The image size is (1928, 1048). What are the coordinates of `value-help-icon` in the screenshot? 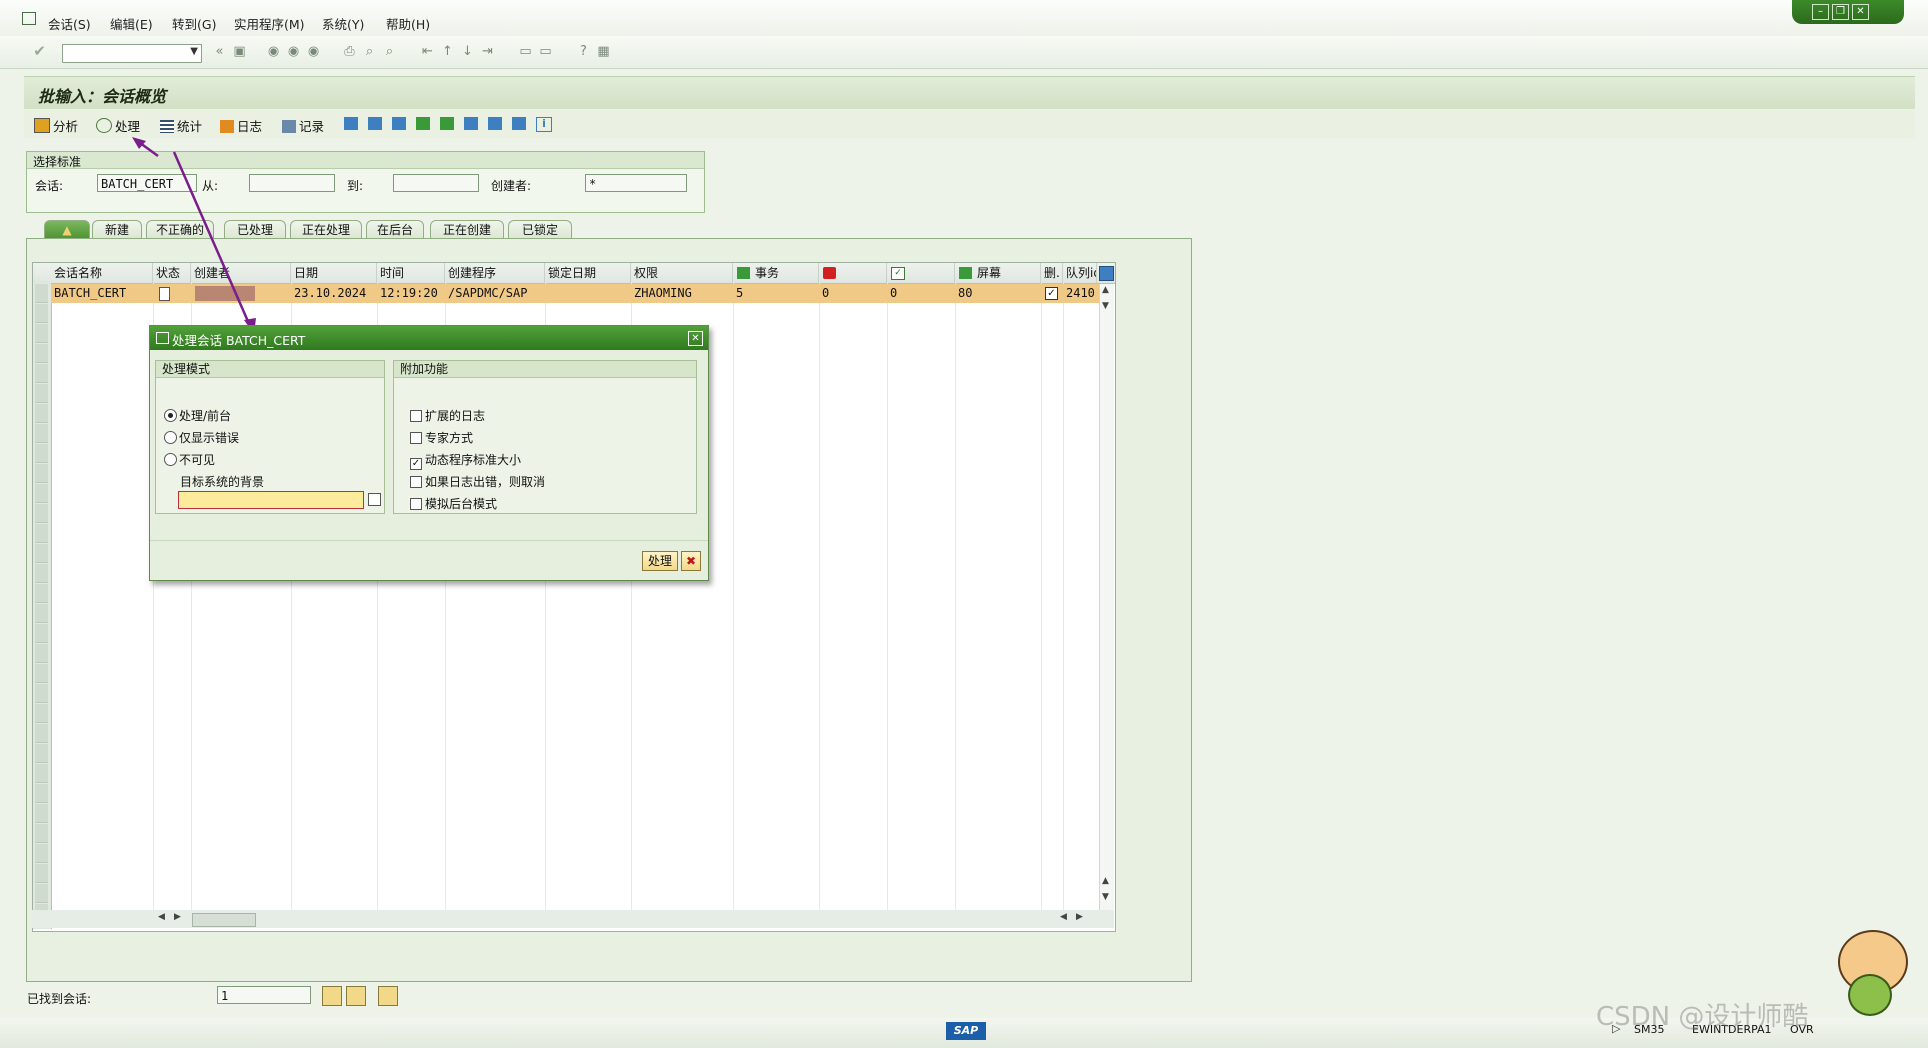 It's located at (374, 499).